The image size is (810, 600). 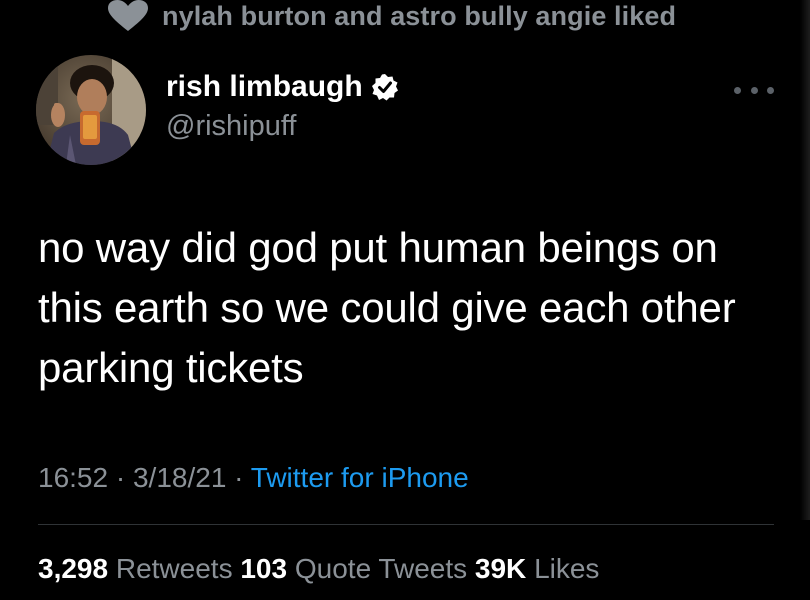 What do you see at coordinates (419, 15) in the screenshot?
I see `social-context-text: nylah burton and astro bully angie liked` at bounding box center [419, 15].